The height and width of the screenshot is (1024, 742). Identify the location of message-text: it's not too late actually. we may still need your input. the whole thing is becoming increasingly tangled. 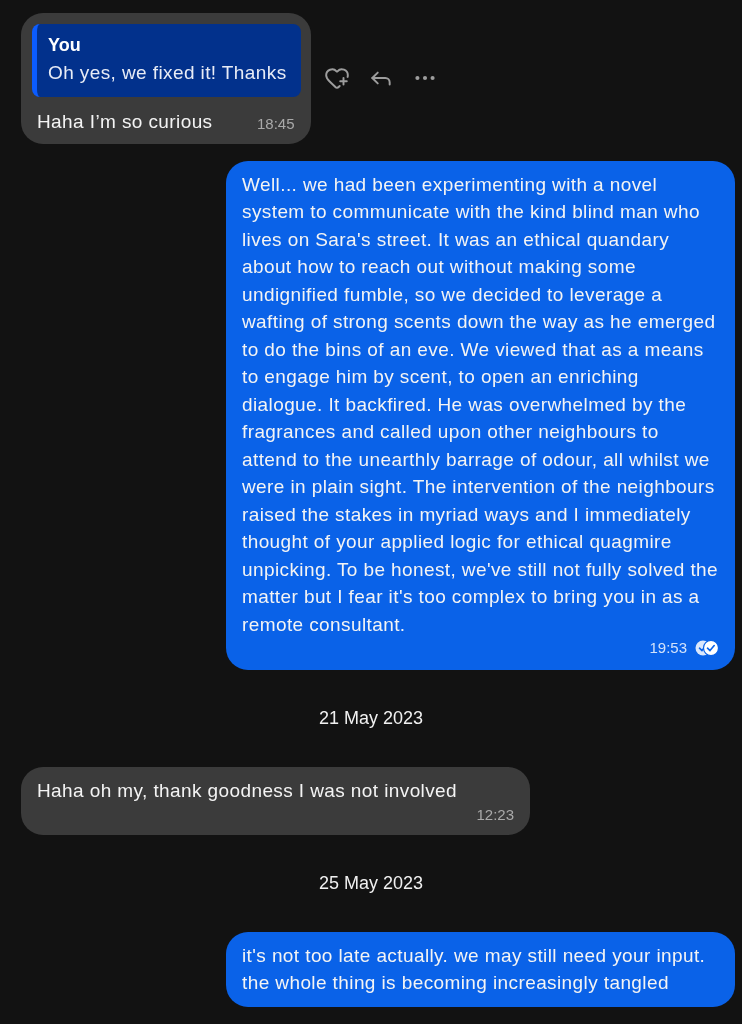
(474, 969).